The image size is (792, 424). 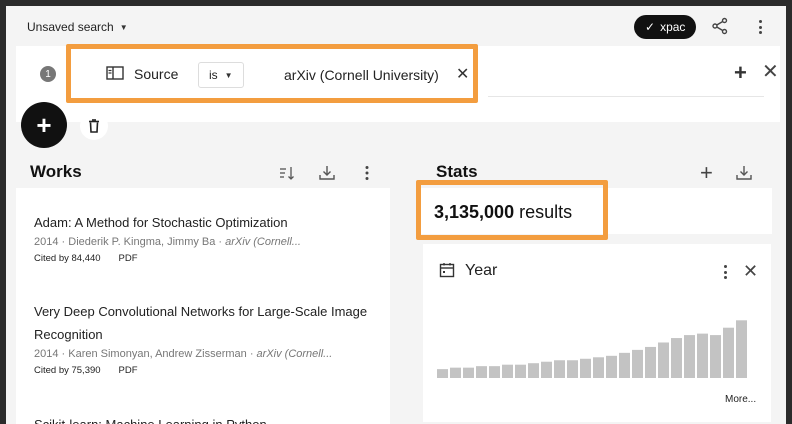 What do you see at coordinates (272, 73) in the screenshot?
I see `highlight-box-filter` at bounding box center [272, 73].